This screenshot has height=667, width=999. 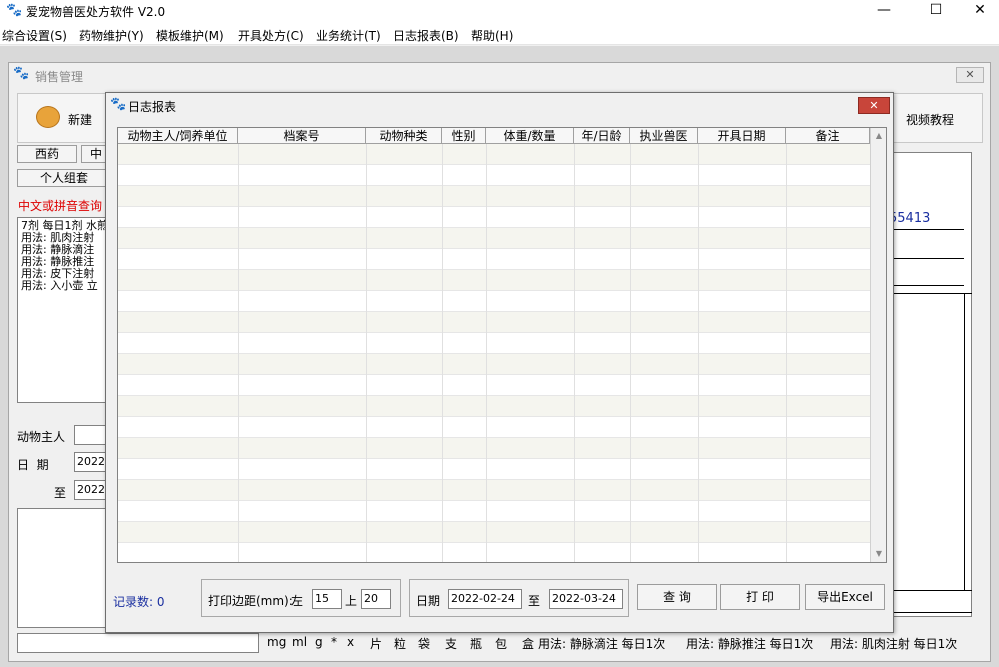 I want to click on date-range-group: 日期 2022-02-24 至 2022-03-24, so click(x=519, y=598).